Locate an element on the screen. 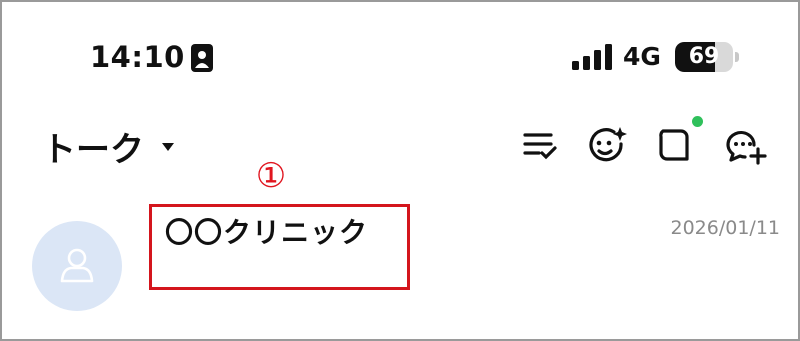 This screenshot has height=341, width=800. chat-date: 2026/01/11 is located at coordinates (725, 228).